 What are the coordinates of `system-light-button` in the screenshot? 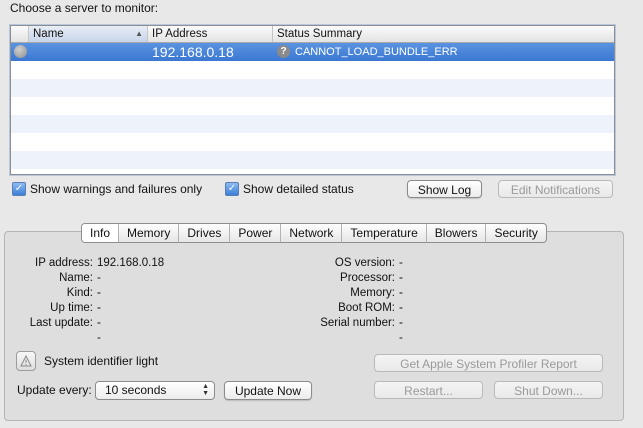 It's located at (26, 361).